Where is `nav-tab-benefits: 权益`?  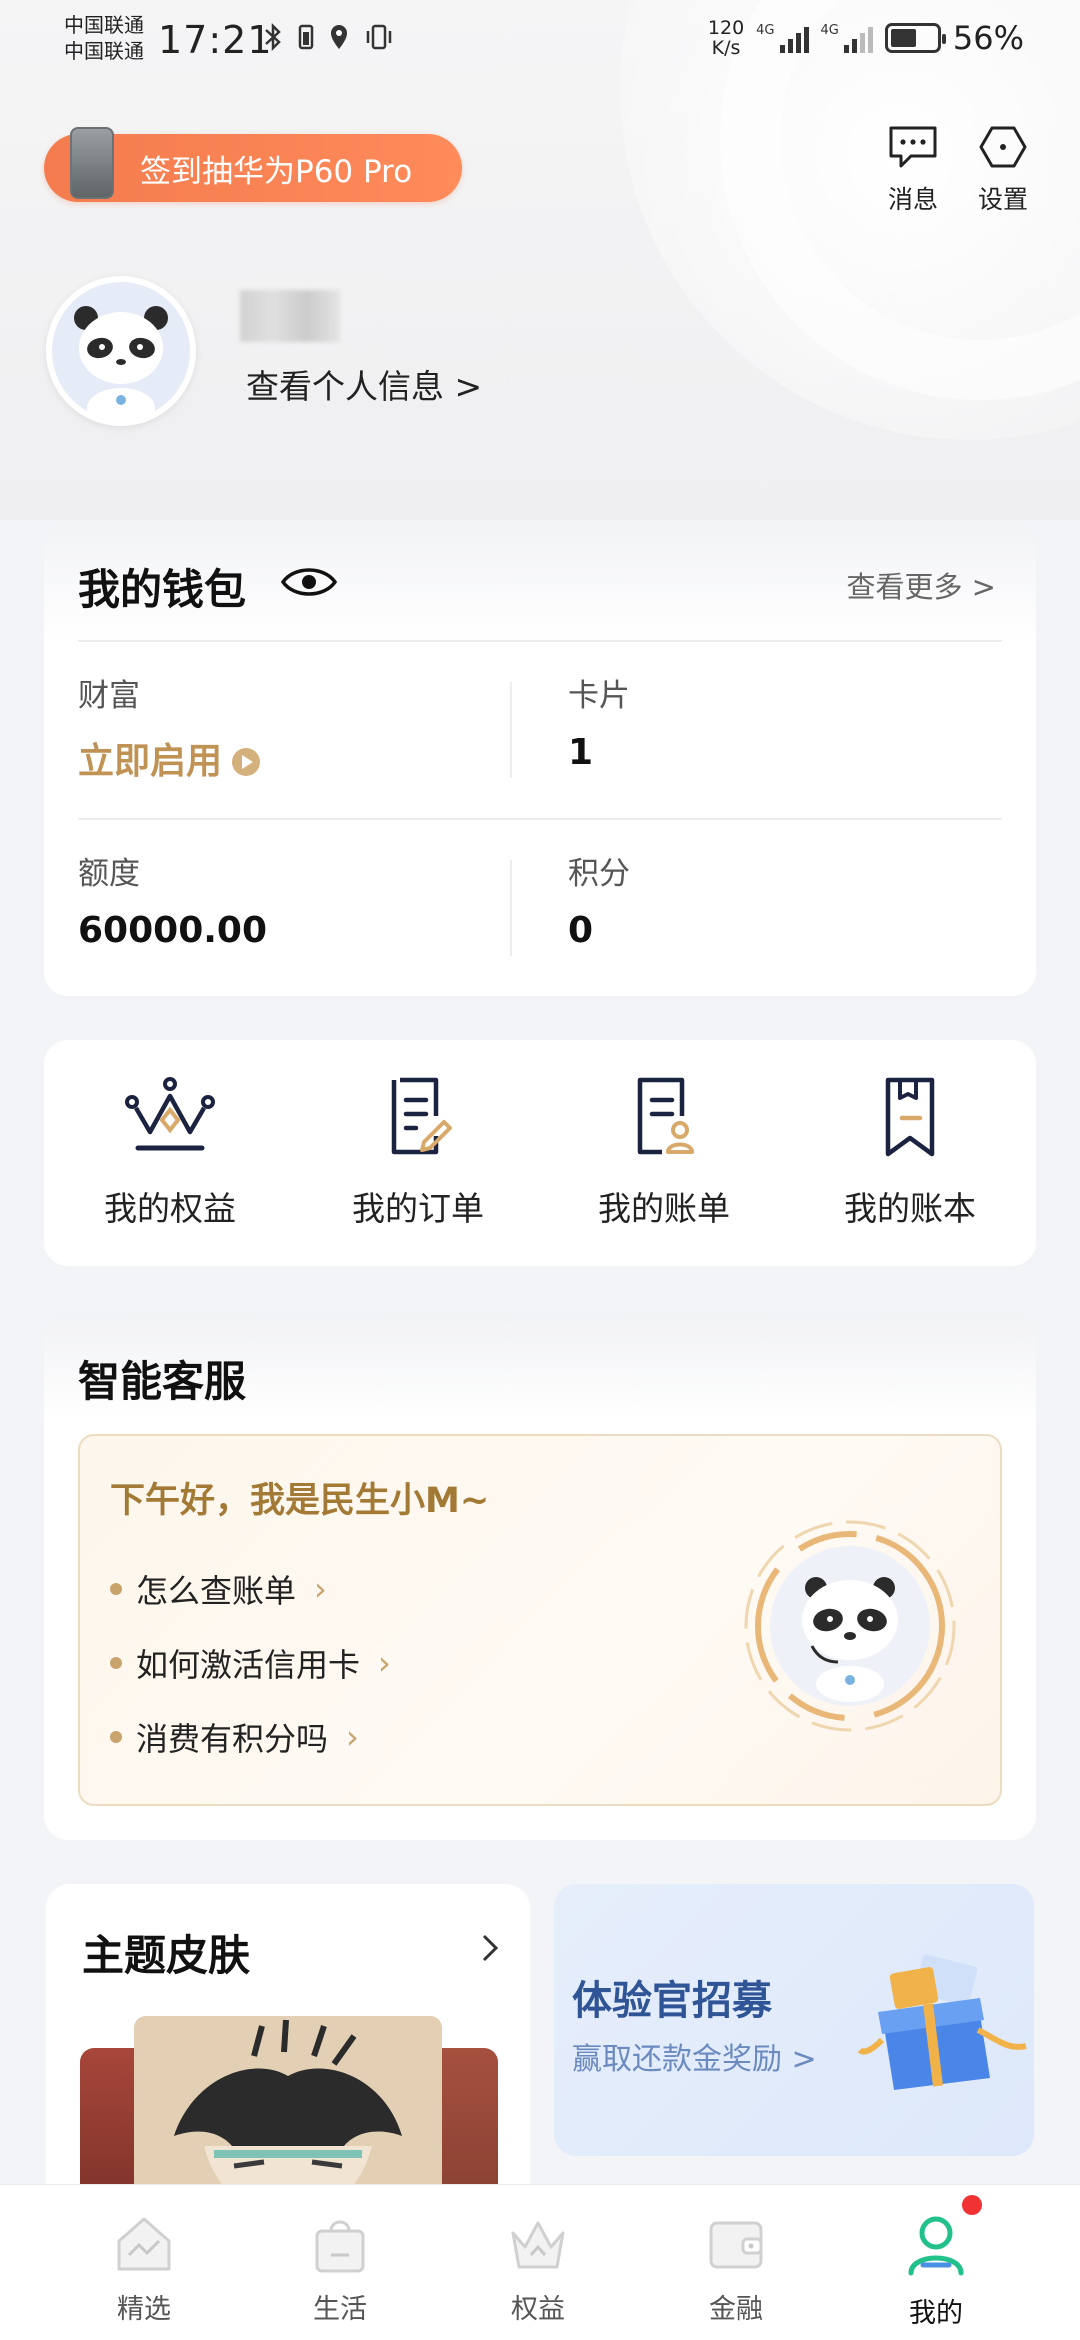 nav-tab-benefits: 权益 is located at coordinates (538, 2269).